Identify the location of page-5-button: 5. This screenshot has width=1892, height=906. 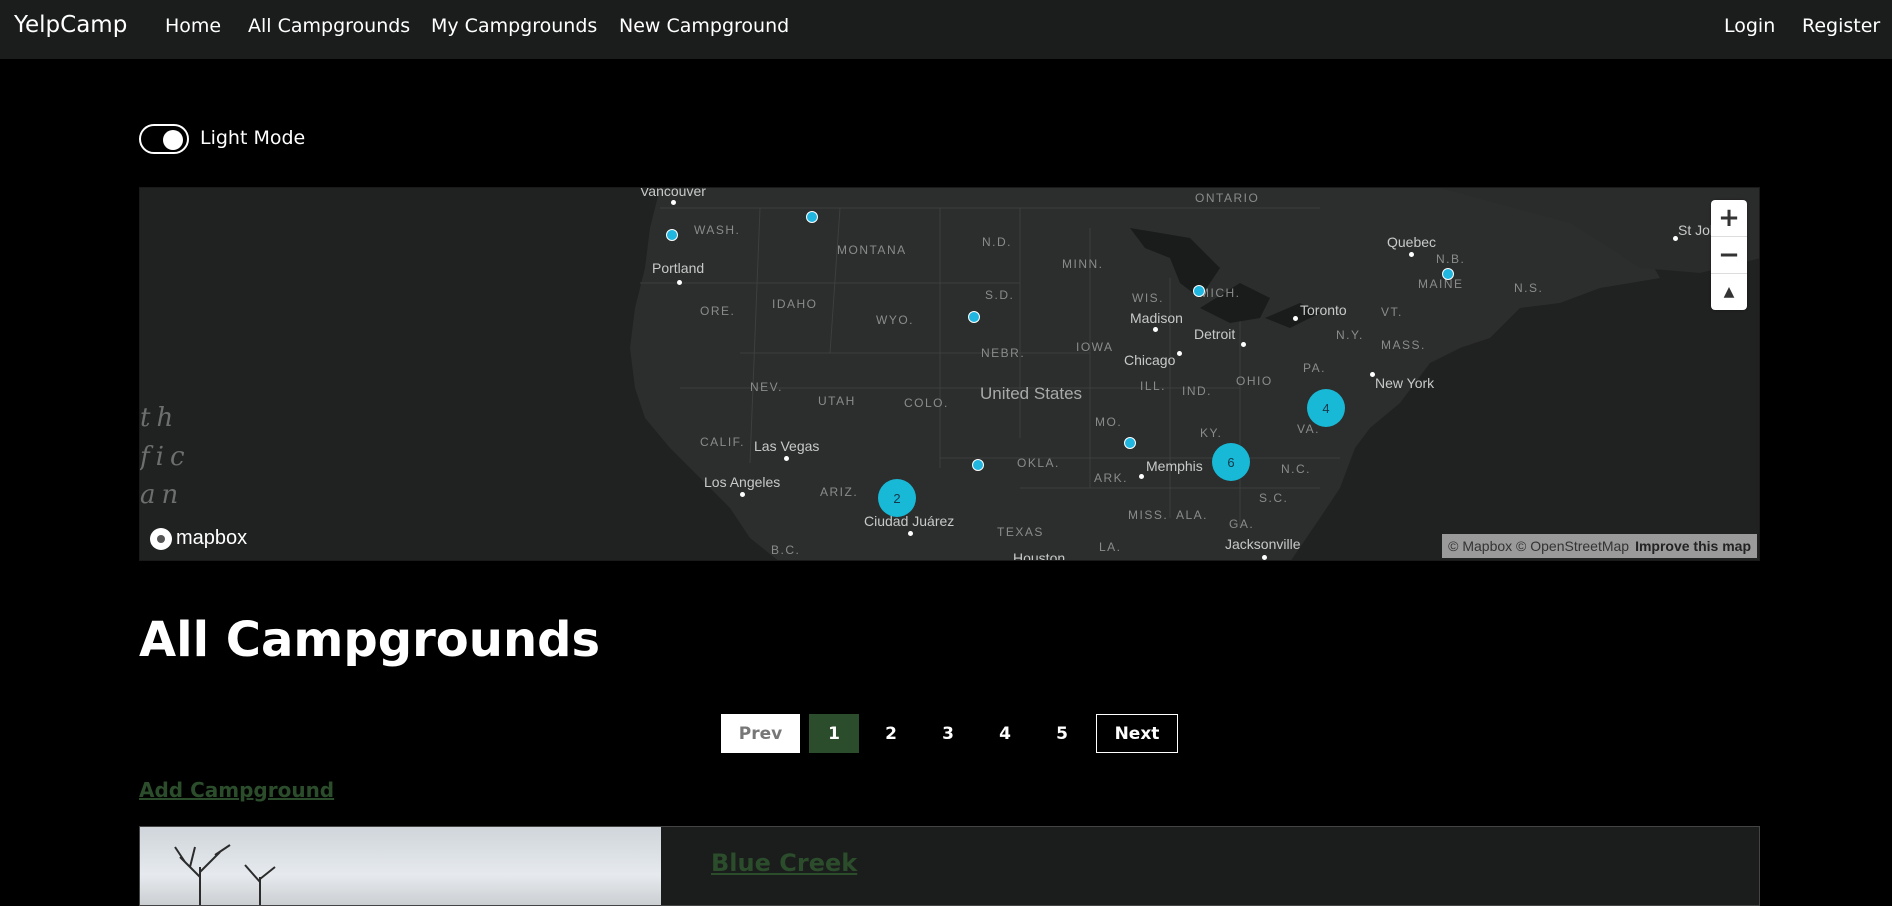
(1062, 733).